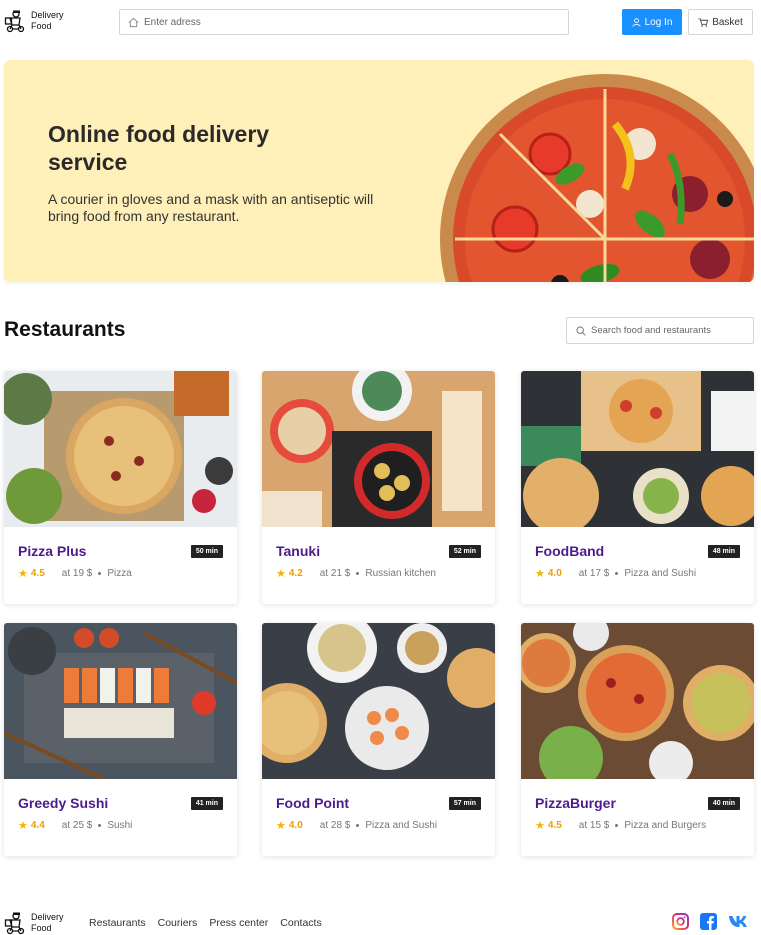 The width and height of the screenshot is (761, 935). What do you see at coordinates (671, 330) in the screenshot?
I see `search-input` at bounding box center [671, 330].